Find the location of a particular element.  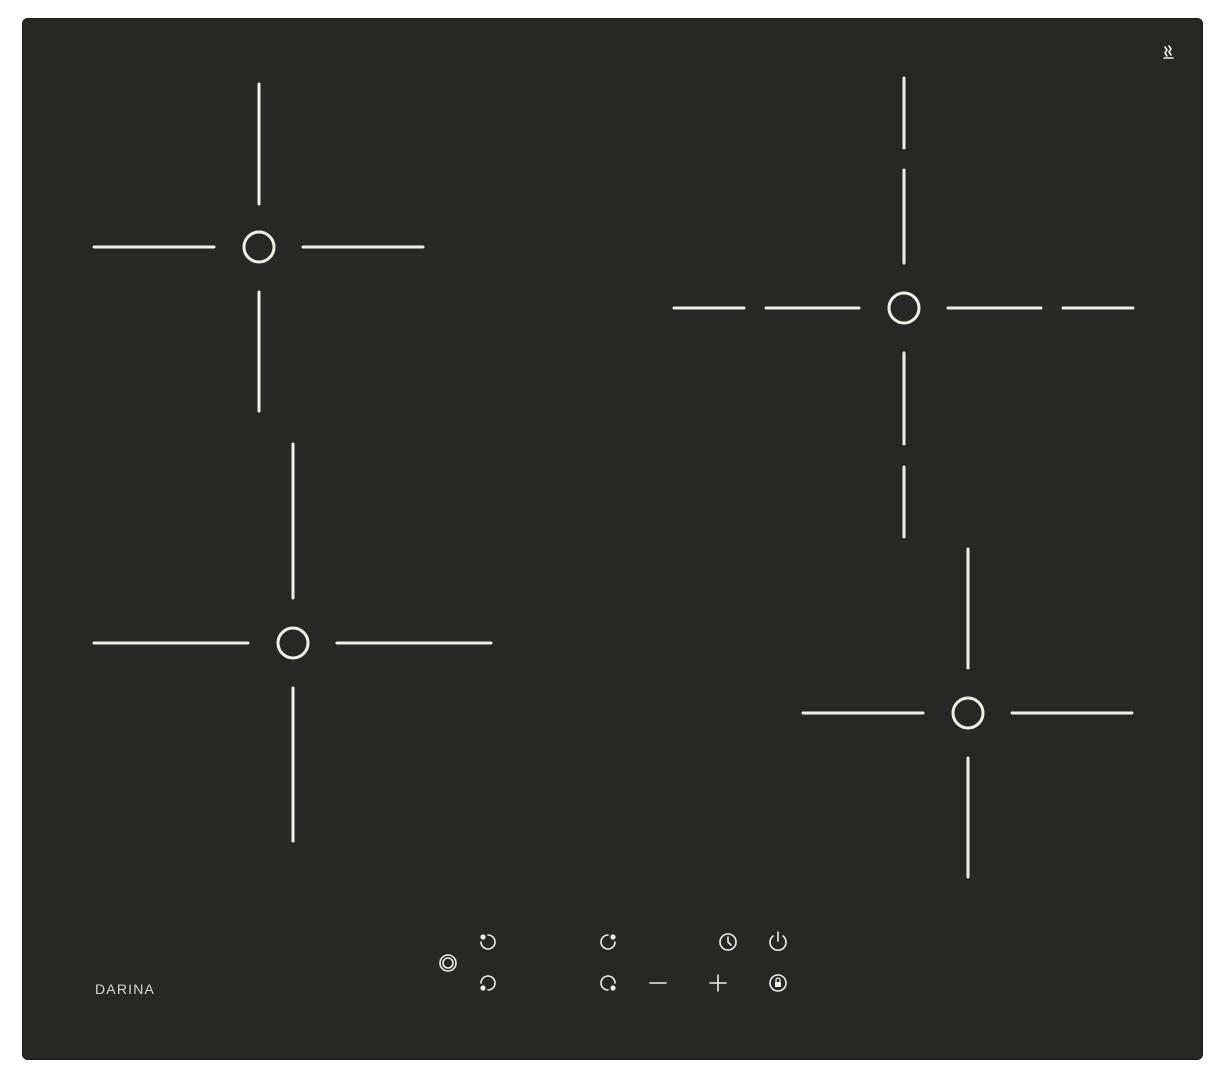

cooking-zone-bottom-left is located at coordinates (292, 642).